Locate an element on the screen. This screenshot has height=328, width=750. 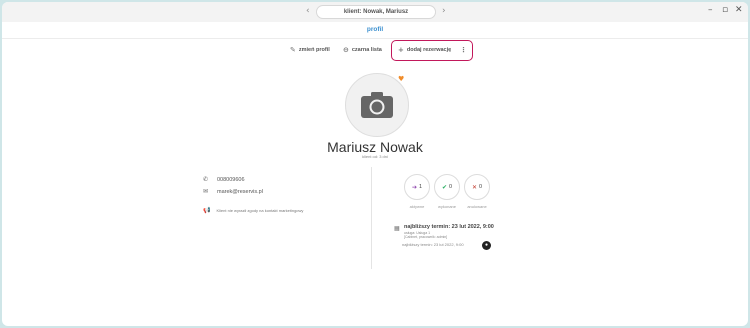
stat-active-count: 1 is located at coordinates (420, 187).